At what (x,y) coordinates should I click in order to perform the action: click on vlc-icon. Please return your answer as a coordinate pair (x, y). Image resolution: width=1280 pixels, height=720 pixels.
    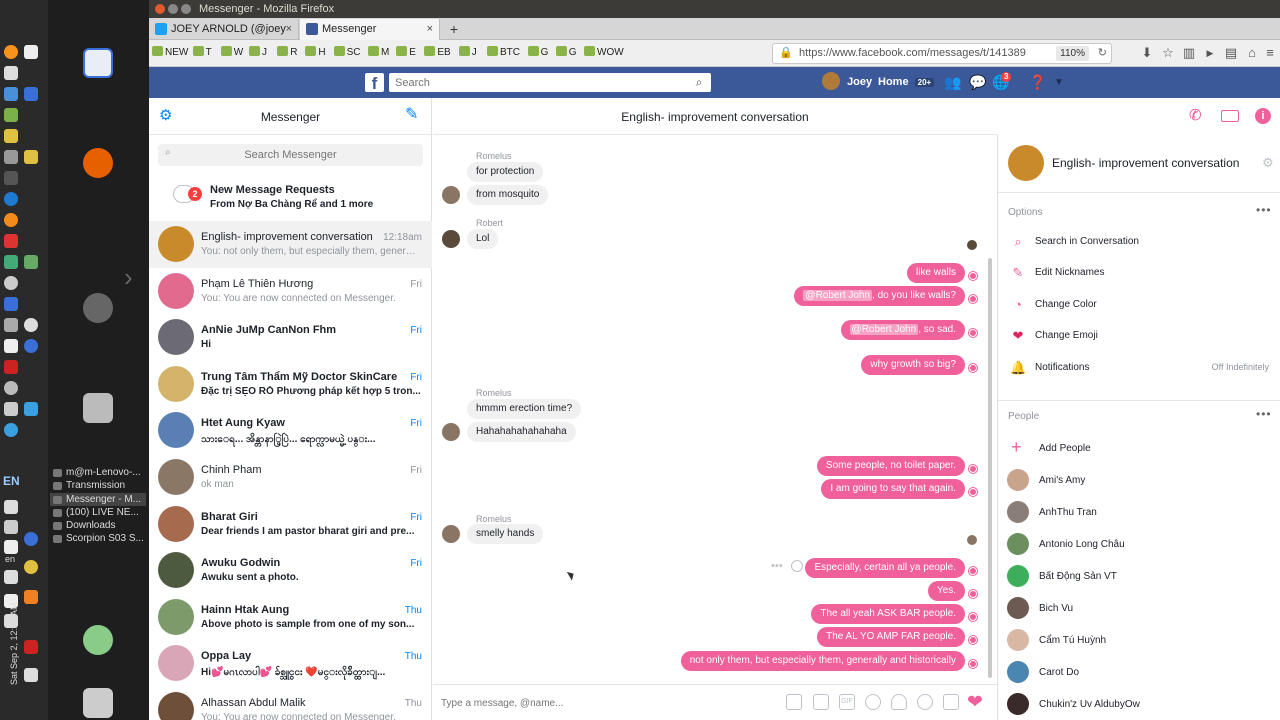
    Looking at the image, I should click on (31, 597).